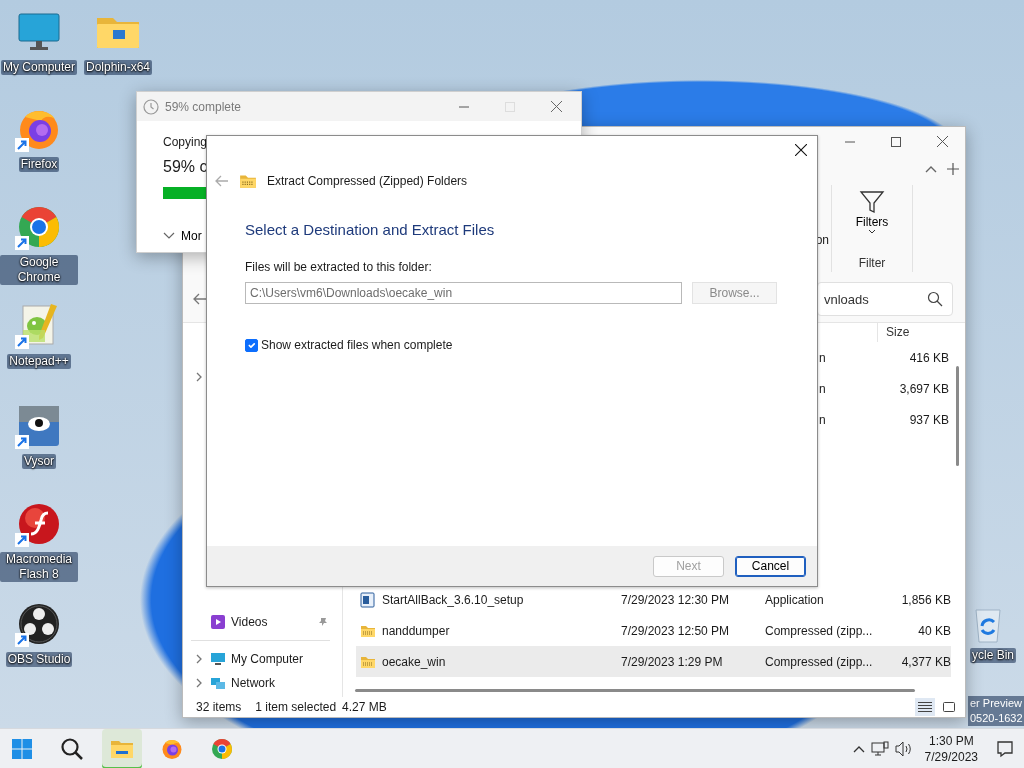 This screenshot has height=768, width=1024. I want to click on group-label: Filter, so click(872, 263).